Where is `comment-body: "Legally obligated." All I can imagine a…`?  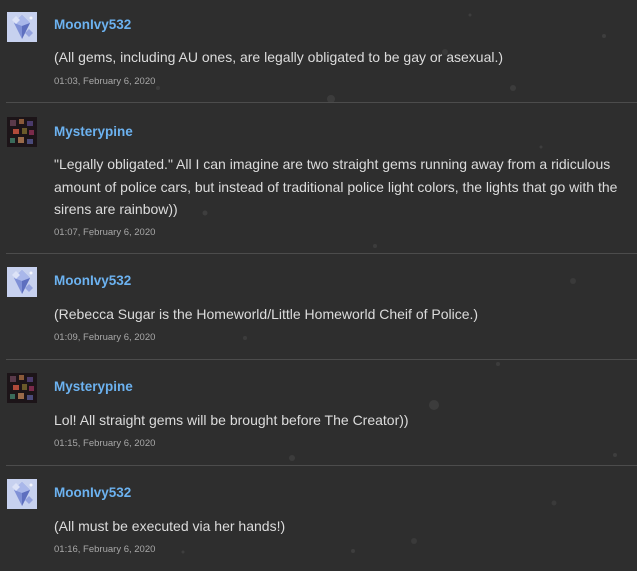
comment-body: "Legally obligated." All I can imagine a… is located at coordinates (336, 186).